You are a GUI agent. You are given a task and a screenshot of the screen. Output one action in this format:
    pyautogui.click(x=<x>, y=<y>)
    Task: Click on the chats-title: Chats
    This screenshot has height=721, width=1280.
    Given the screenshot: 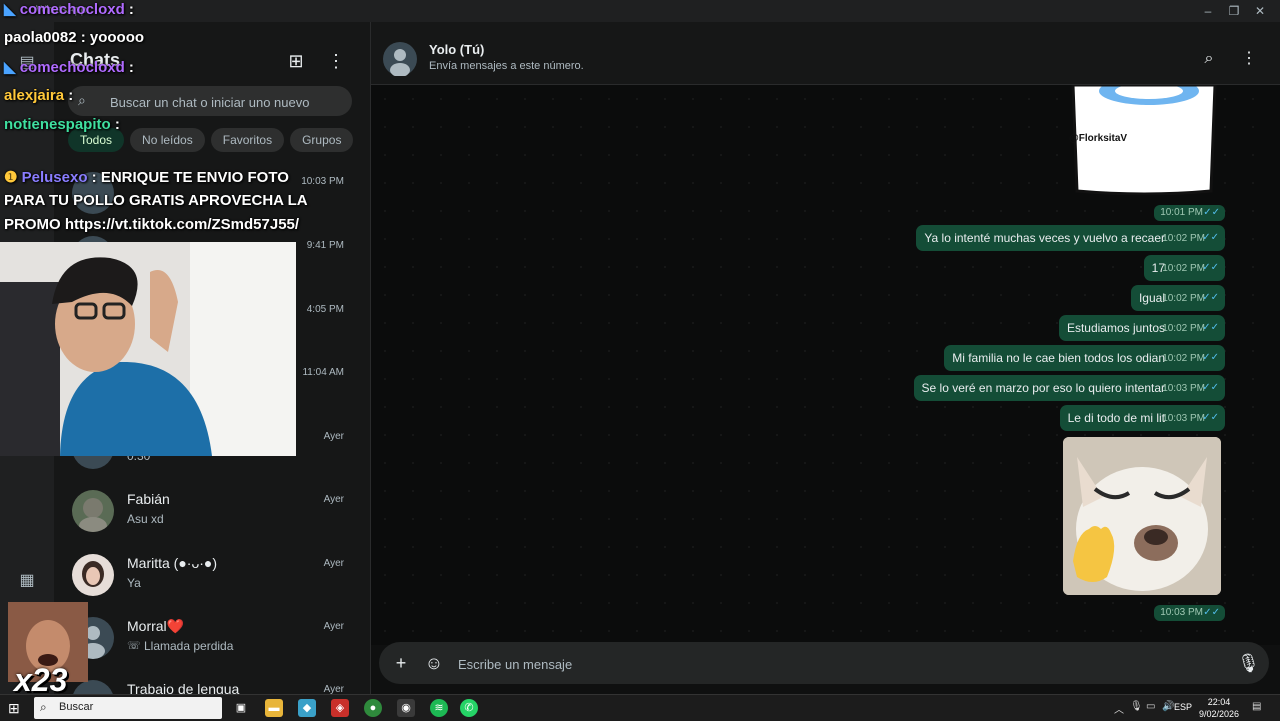 What is the action you would take?
    pyautogui.click(x=95, y=60)
    